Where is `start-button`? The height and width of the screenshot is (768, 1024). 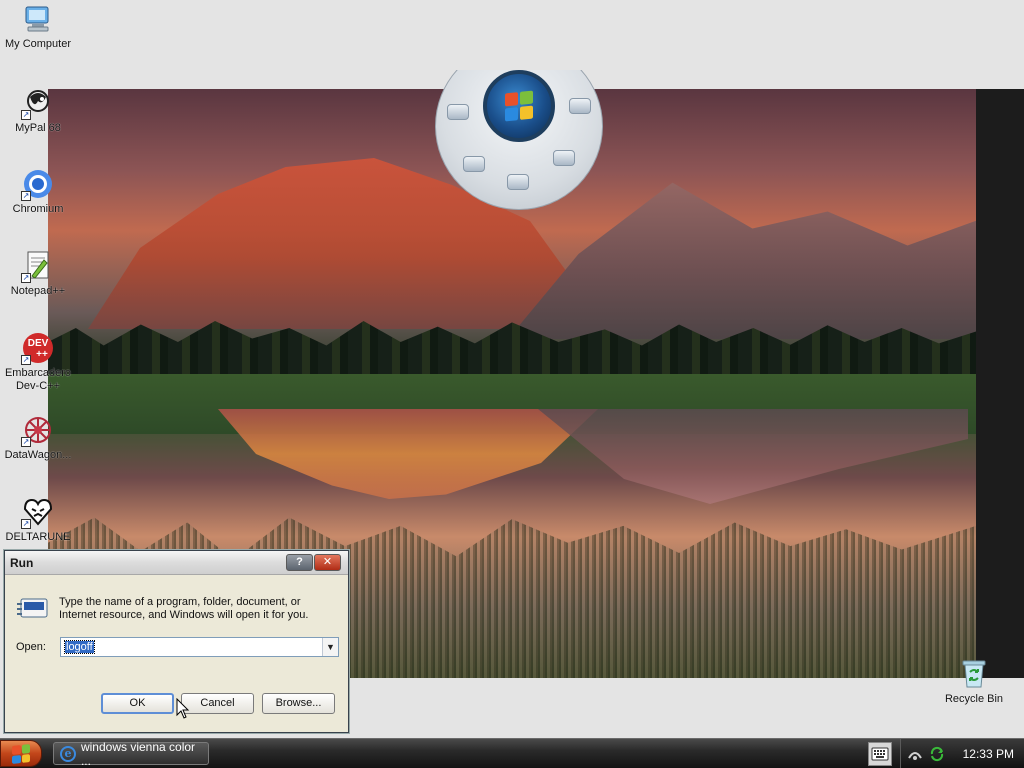 start-button is located at coordinates (21, 753).